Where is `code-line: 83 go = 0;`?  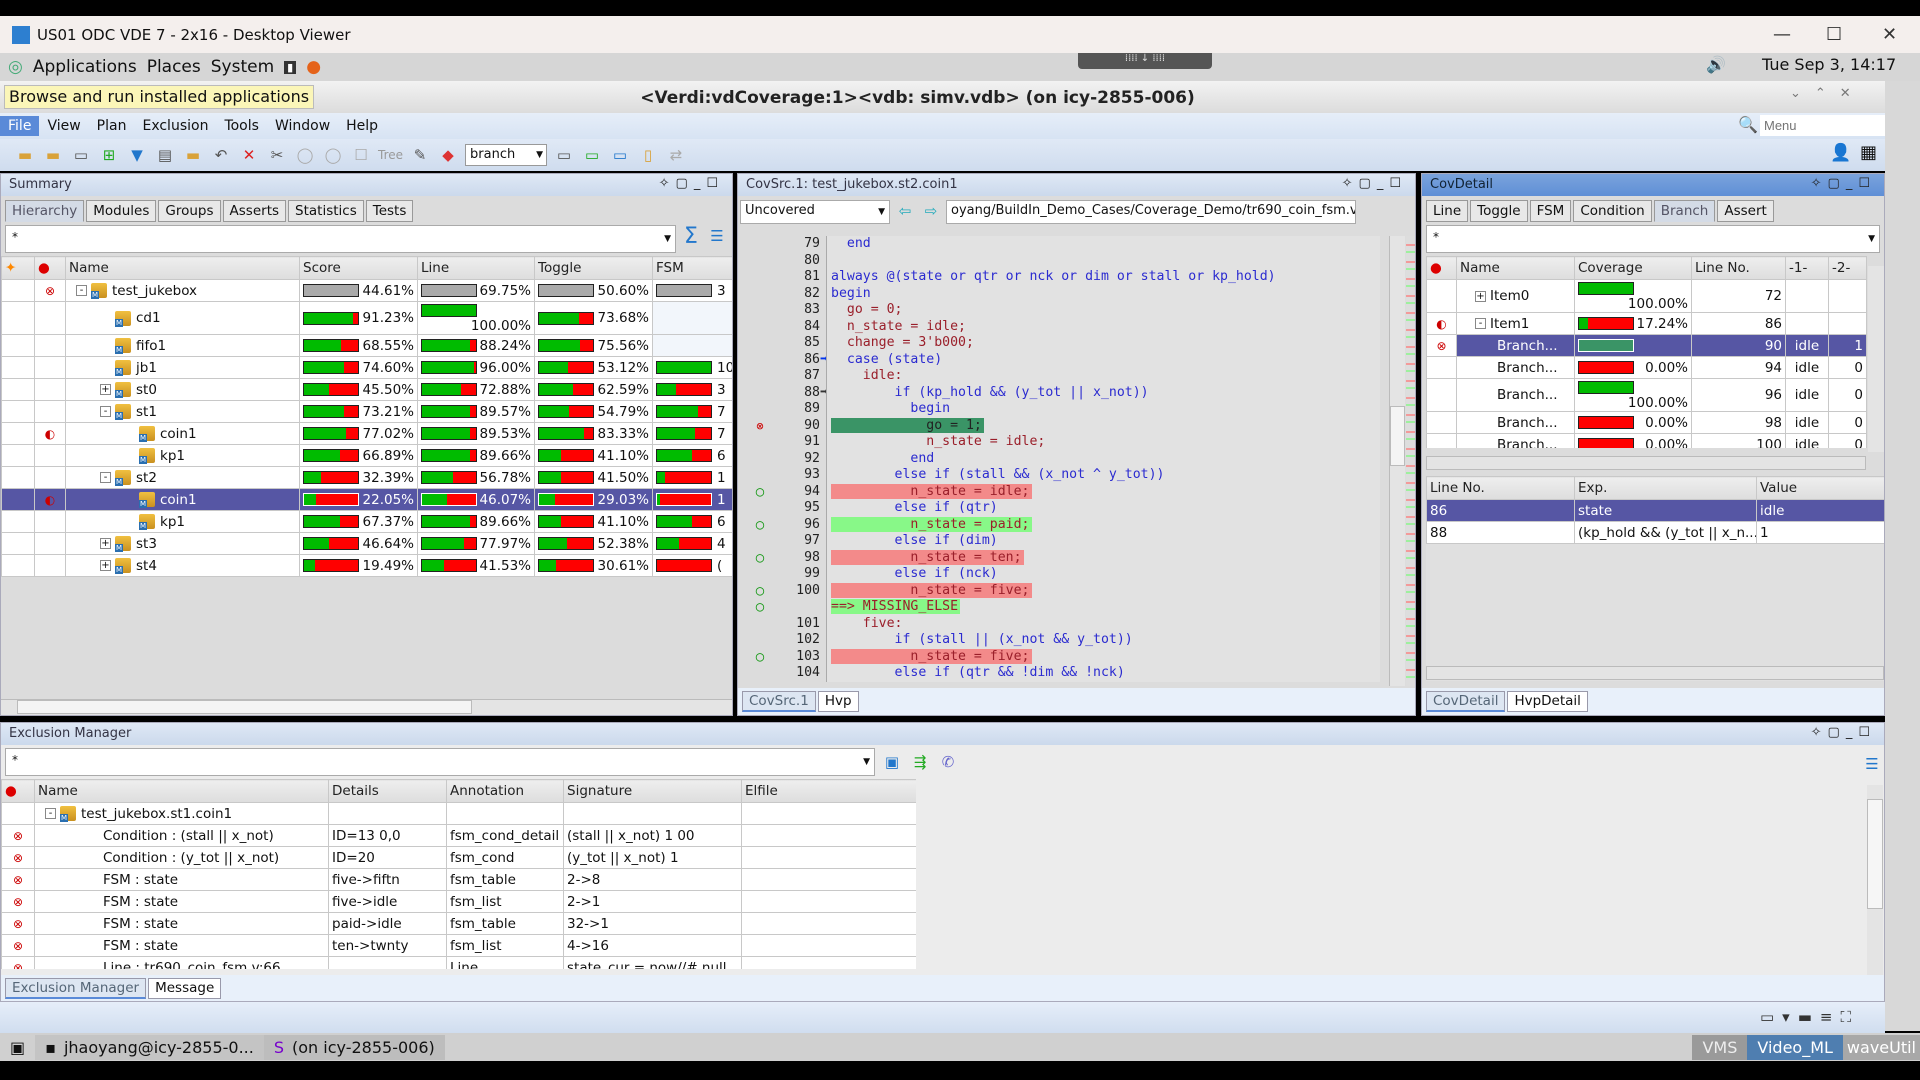
code-line: 83 go = 0; is located at coordinates (1068, 310).